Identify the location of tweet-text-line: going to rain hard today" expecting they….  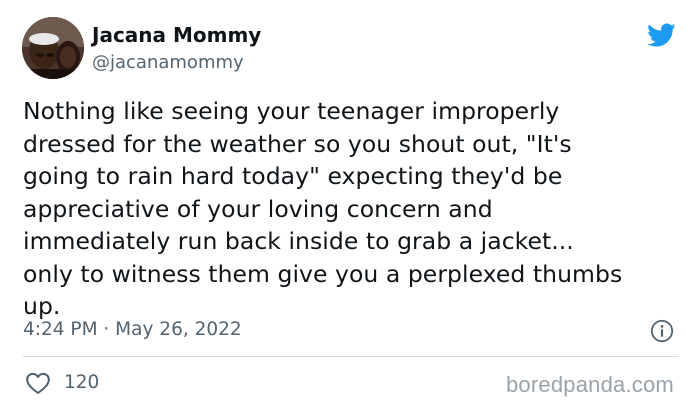
(293, 176).